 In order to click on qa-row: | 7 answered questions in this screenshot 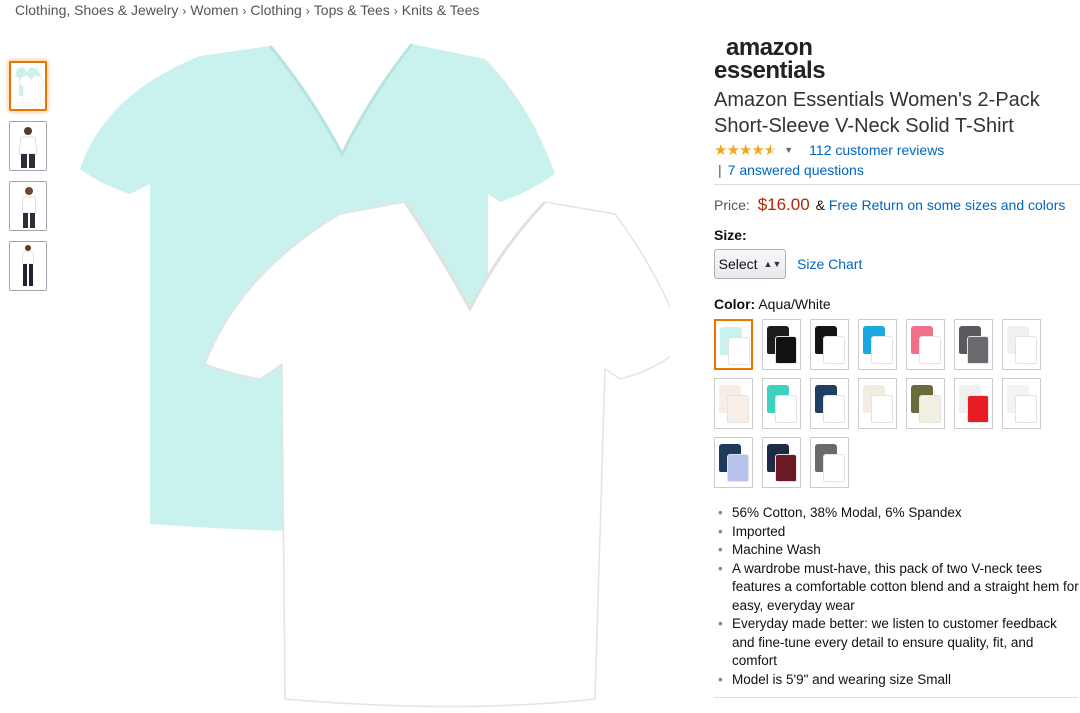, I will do `click(897, 170)`.